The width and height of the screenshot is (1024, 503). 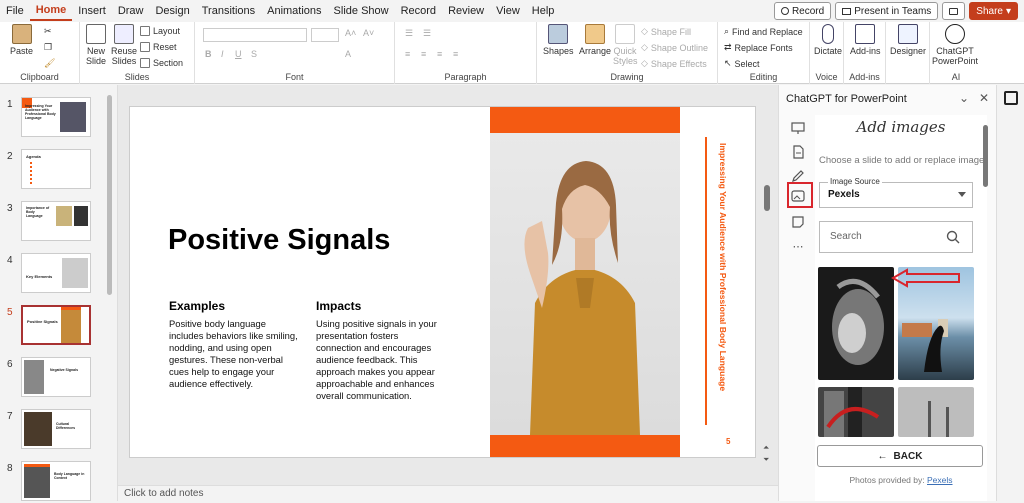 I want to click on tab-file: File, so click(x=15, y=11).